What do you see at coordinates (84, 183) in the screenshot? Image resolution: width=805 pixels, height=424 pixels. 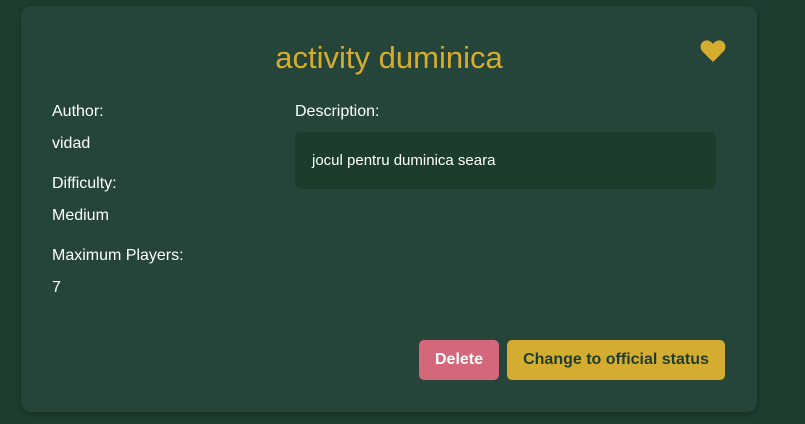 I see `difficulty-label: Difficulty:` at bounding box center [84, 183].